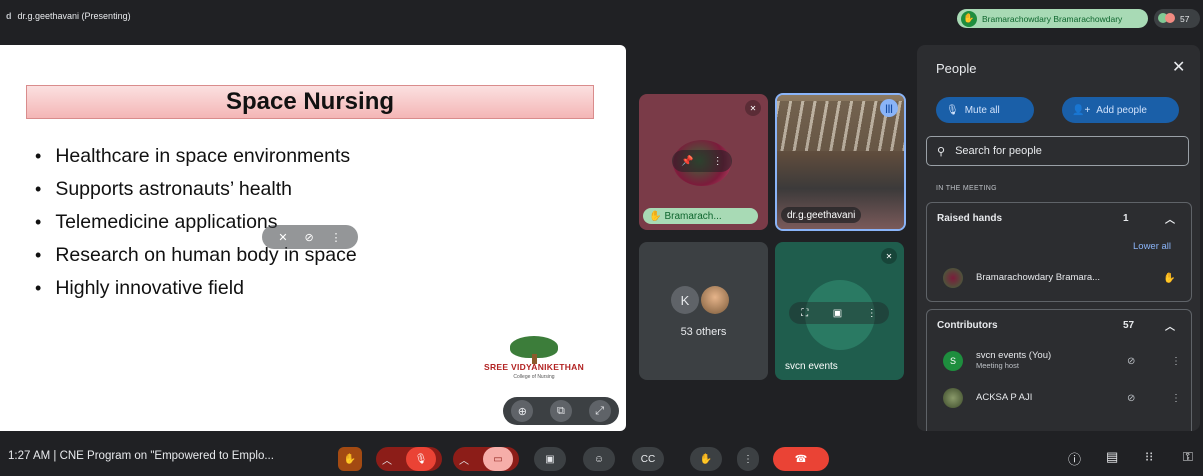 This screenshot has height=476, width=1203. I want to click on add-people-button: 👤+ Add people, so click(1120, 110).